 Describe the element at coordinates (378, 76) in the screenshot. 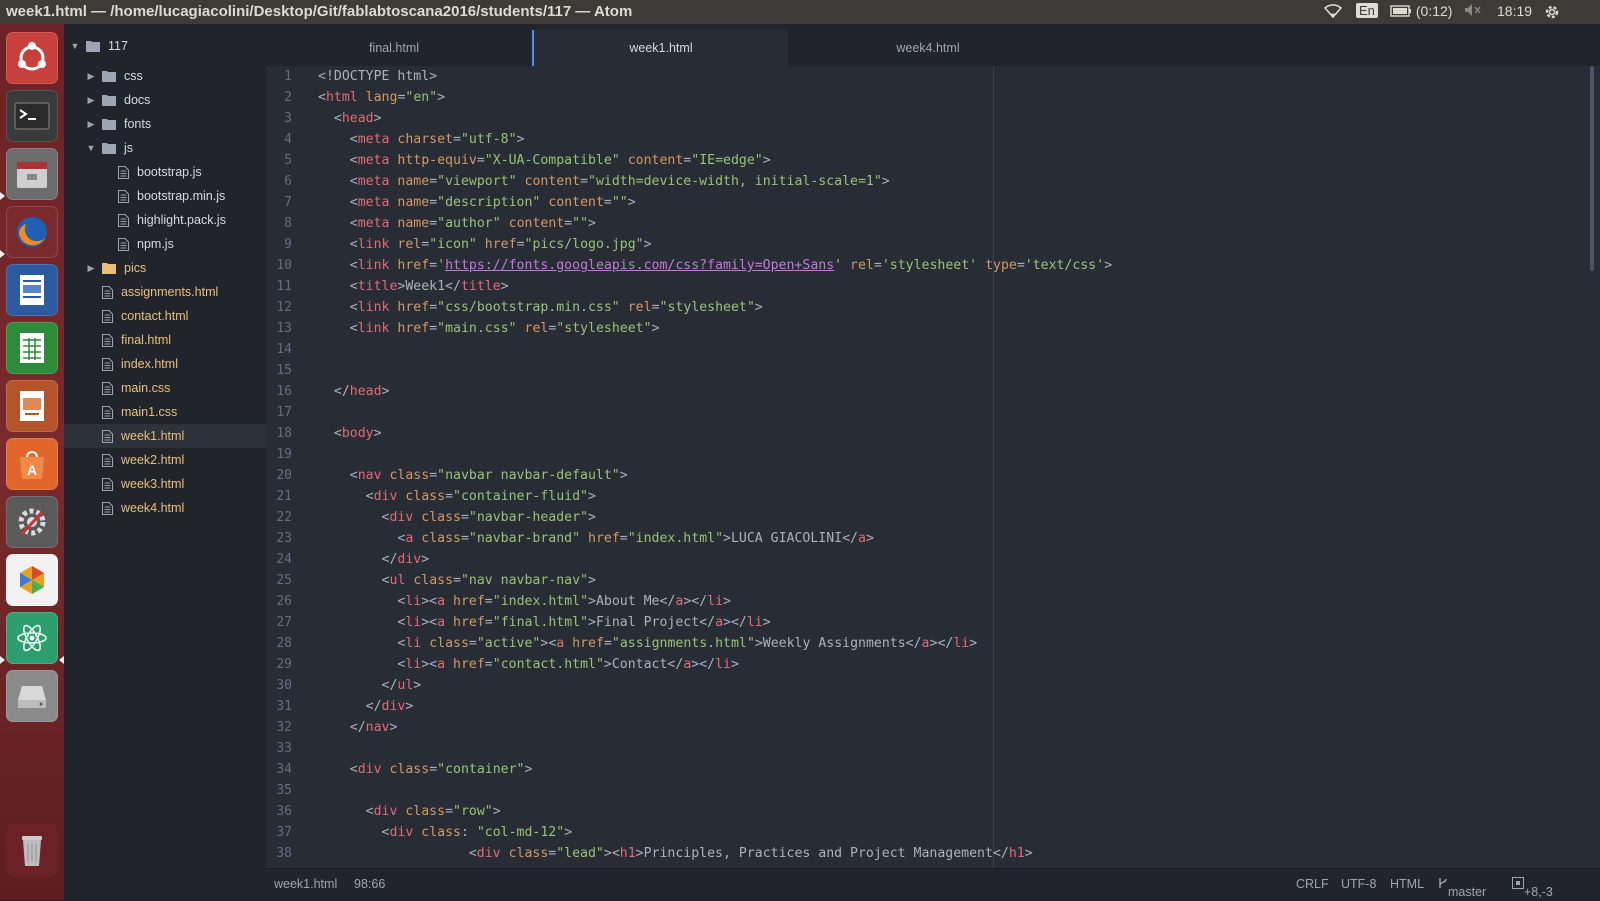

I see `code-line: <!DOCTYPE html>` at that location.